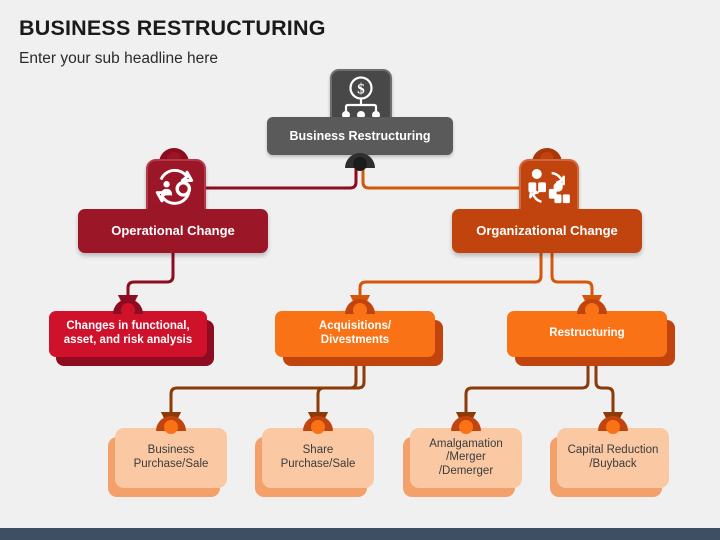  I want to click on node-organizational-change: Organizational Change, so click(547, 231).